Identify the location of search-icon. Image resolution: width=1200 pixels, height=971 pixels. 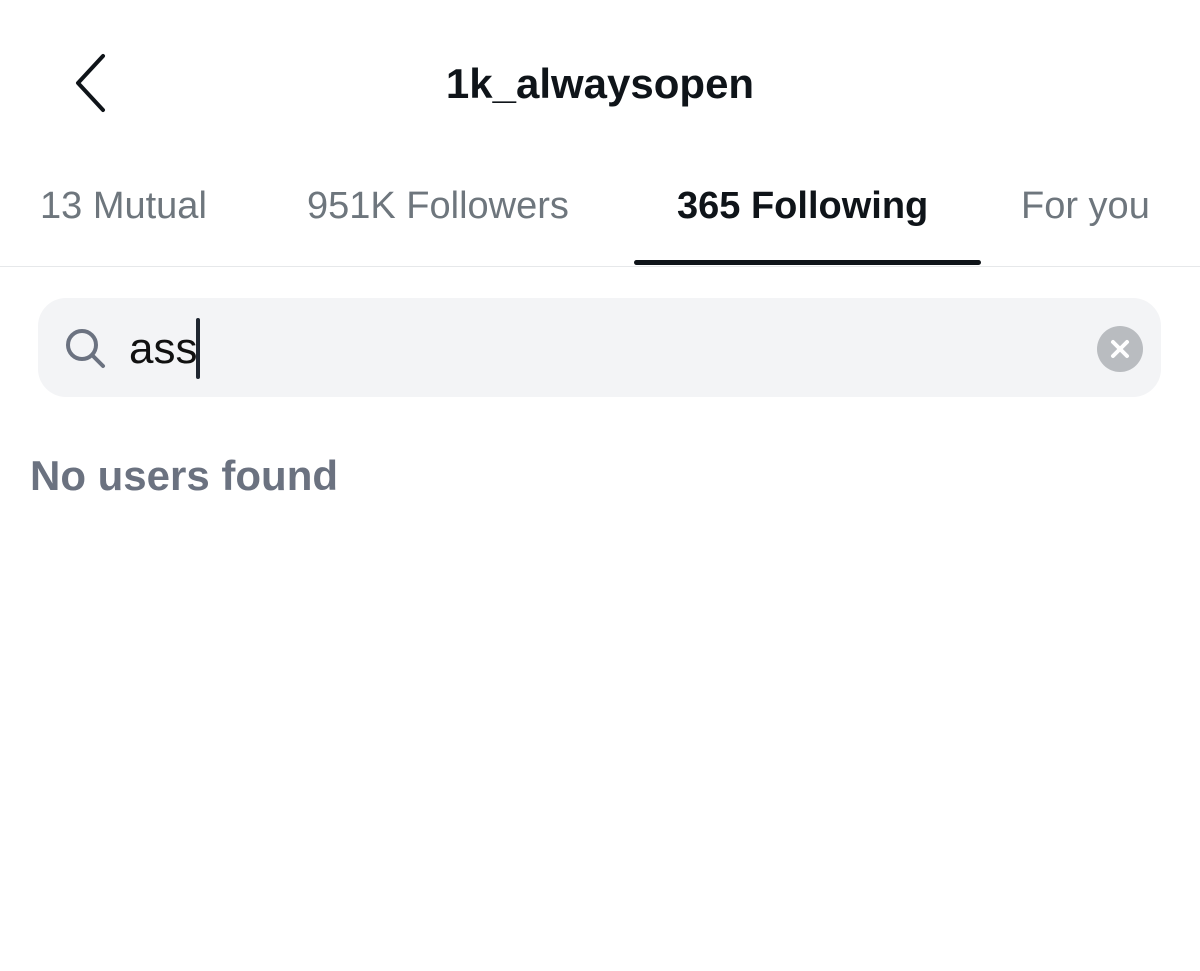
(85, 348).